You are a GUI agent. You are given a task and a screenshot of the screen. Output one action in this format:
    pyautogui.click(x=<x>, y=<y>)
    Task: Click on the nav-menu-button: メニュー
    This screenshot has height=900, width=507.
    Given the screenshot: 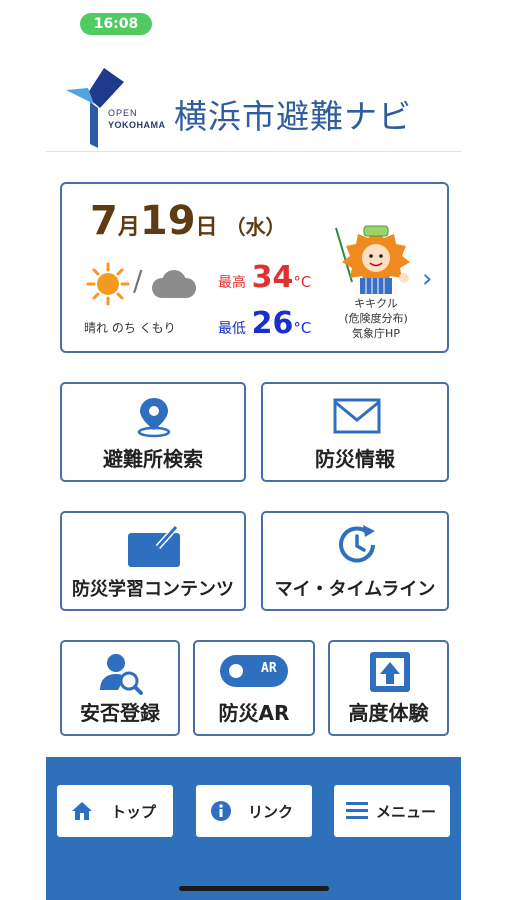 What is the action you would take?
    pyautogui.click(x=392, y=811)
    